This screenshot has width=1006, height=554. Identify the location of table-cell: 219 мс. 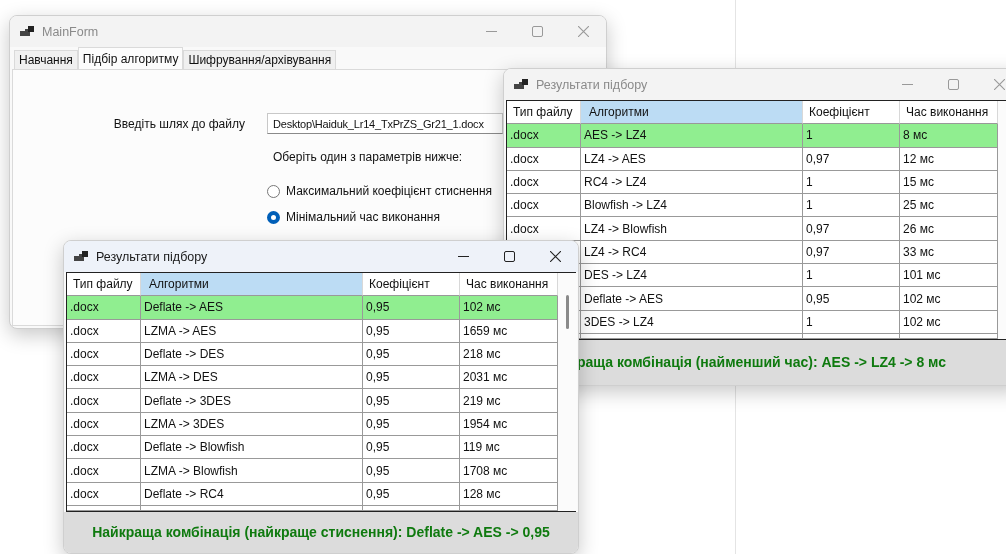
(482, 400).